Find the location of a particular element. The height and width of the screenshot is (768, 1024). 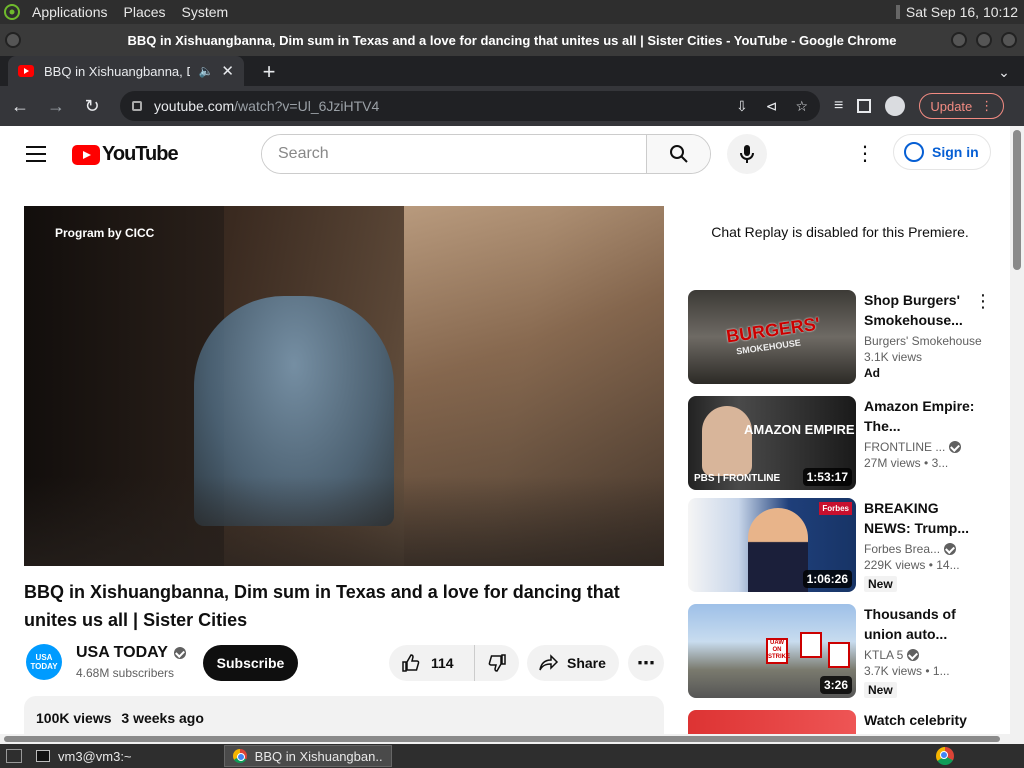

view-count: 100K views is located at coordinates (74, 718).